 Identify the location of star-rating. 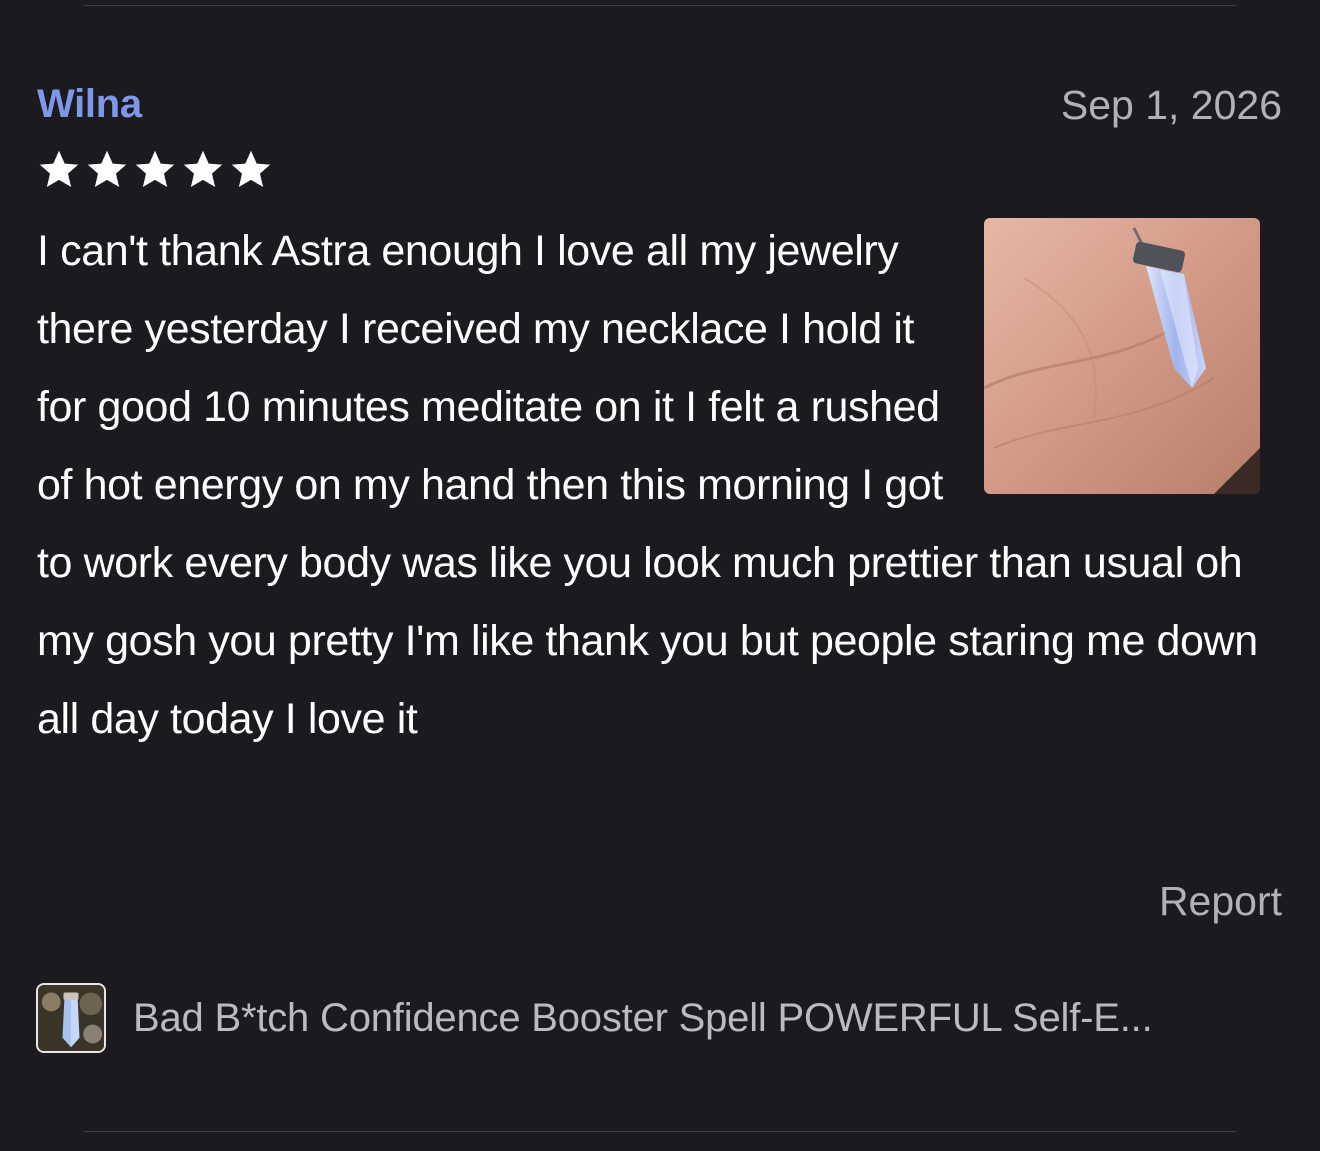
(155, 170).